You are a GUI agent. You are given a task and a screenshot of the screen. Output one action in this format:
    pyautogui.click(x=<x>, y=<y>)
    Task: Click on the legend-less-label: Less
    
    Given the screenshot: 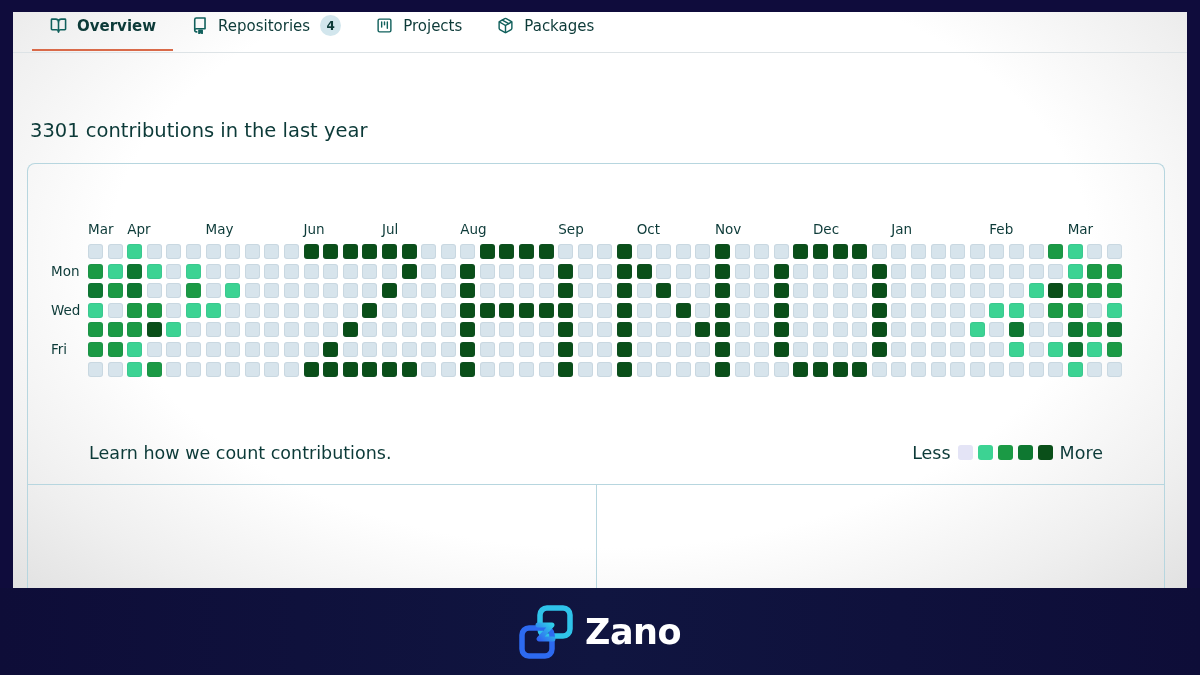 What is the action you would take?
    pyautogui.click(x=931, y=452)
    